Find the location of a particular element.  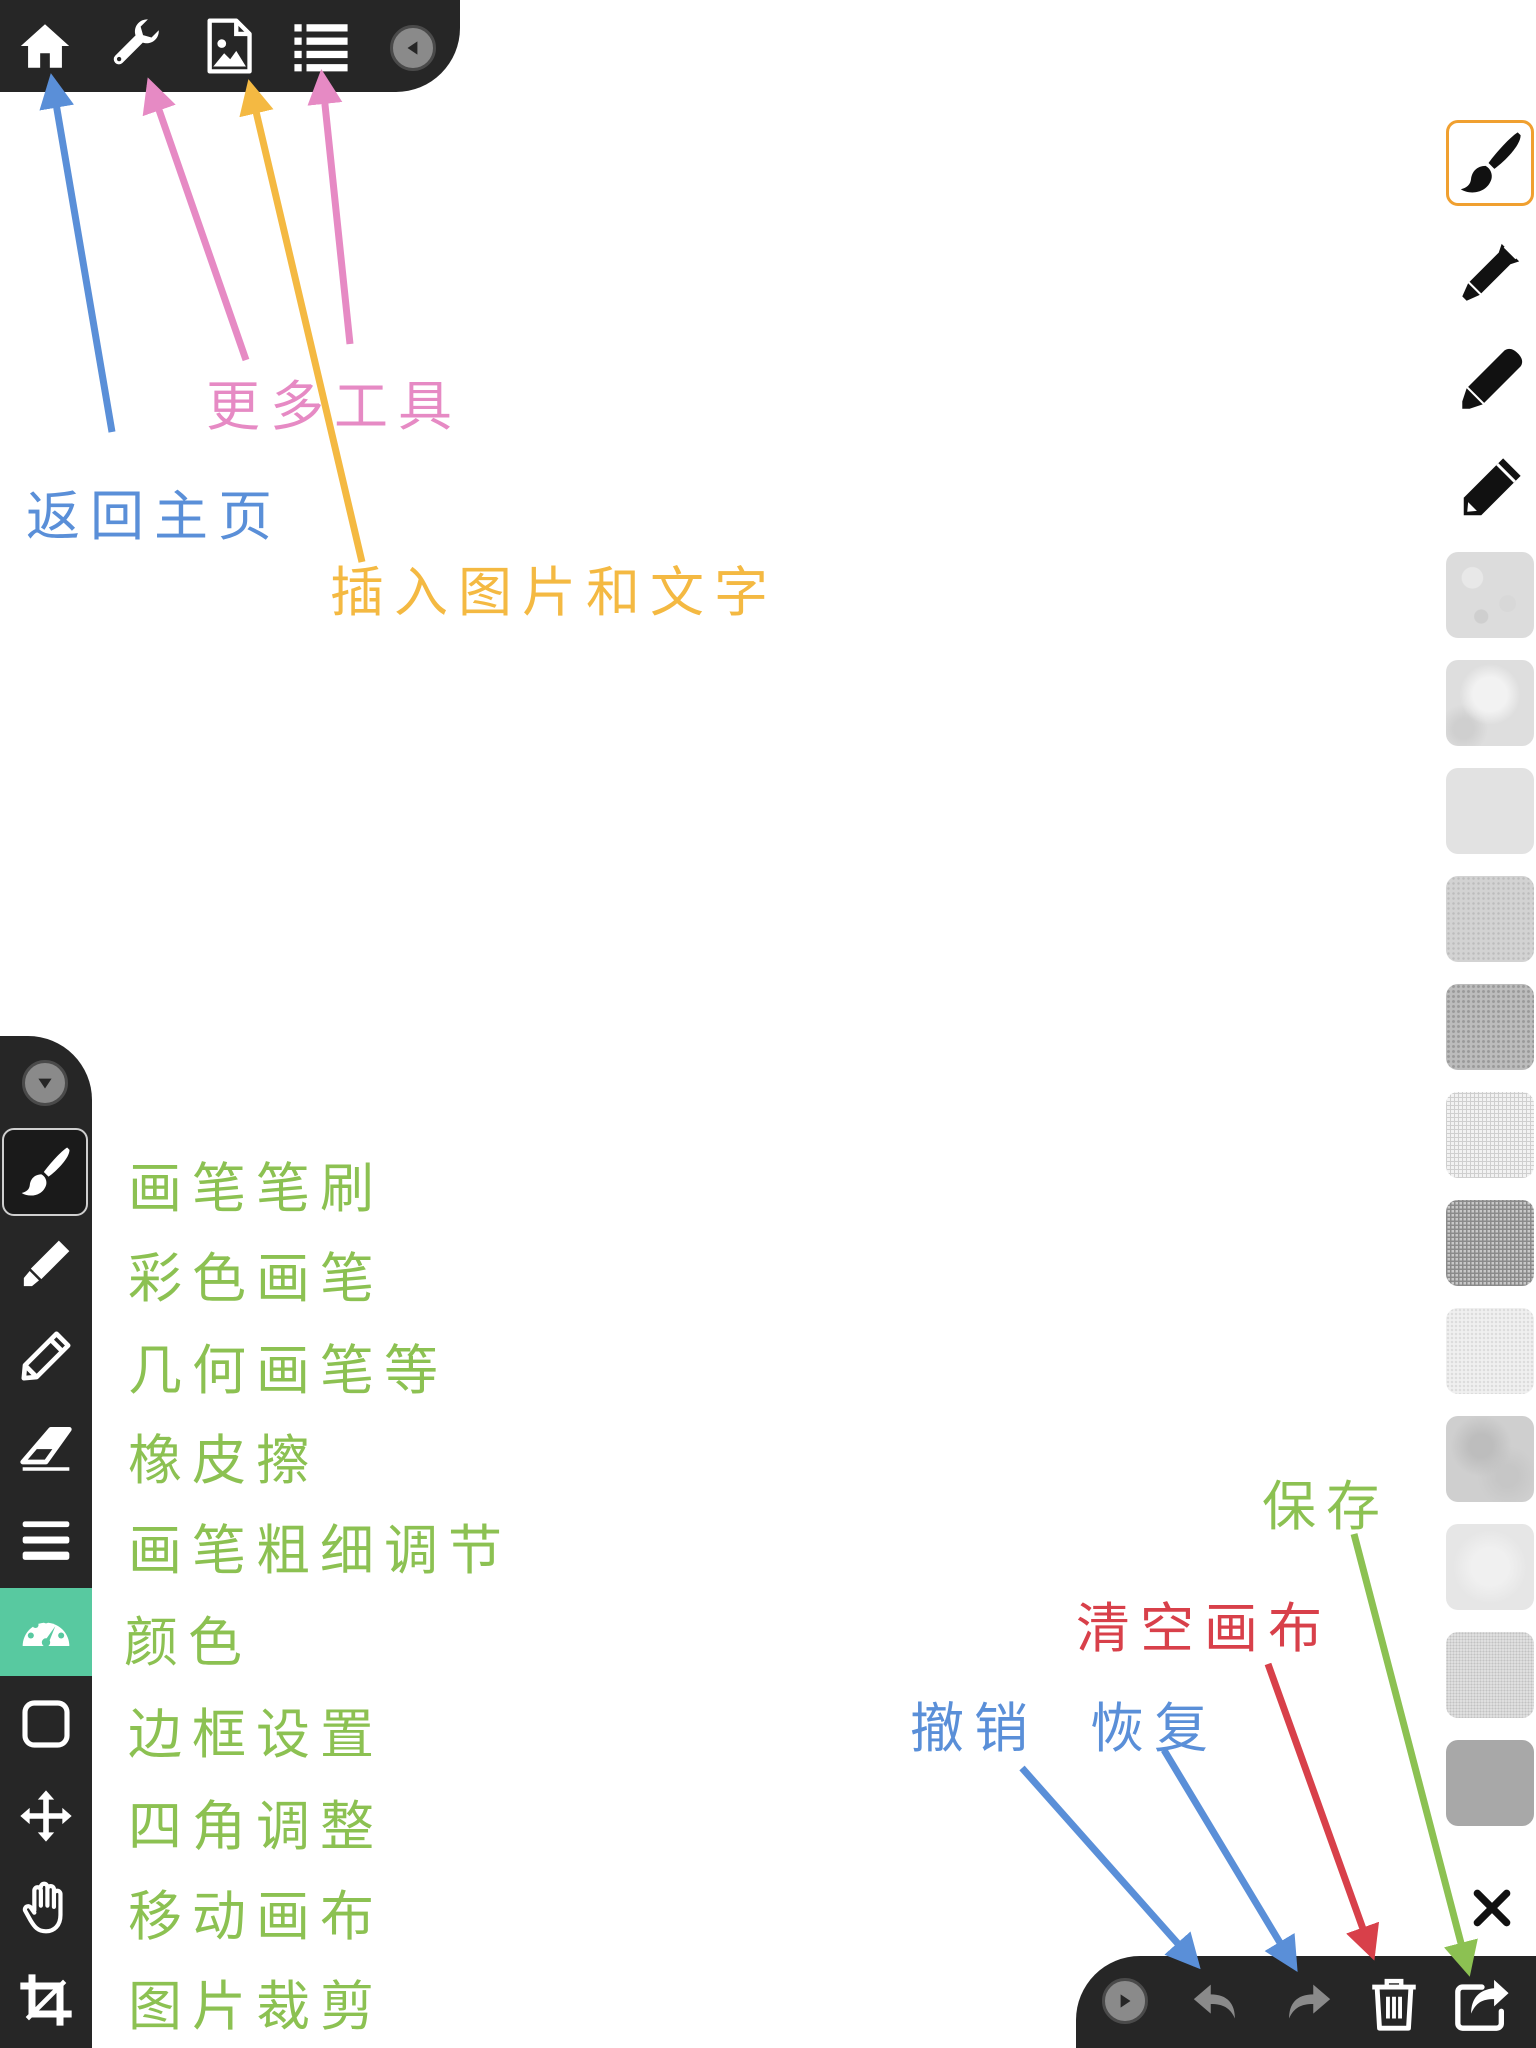

tool-brush-size is located at coordinates (46, 1540).